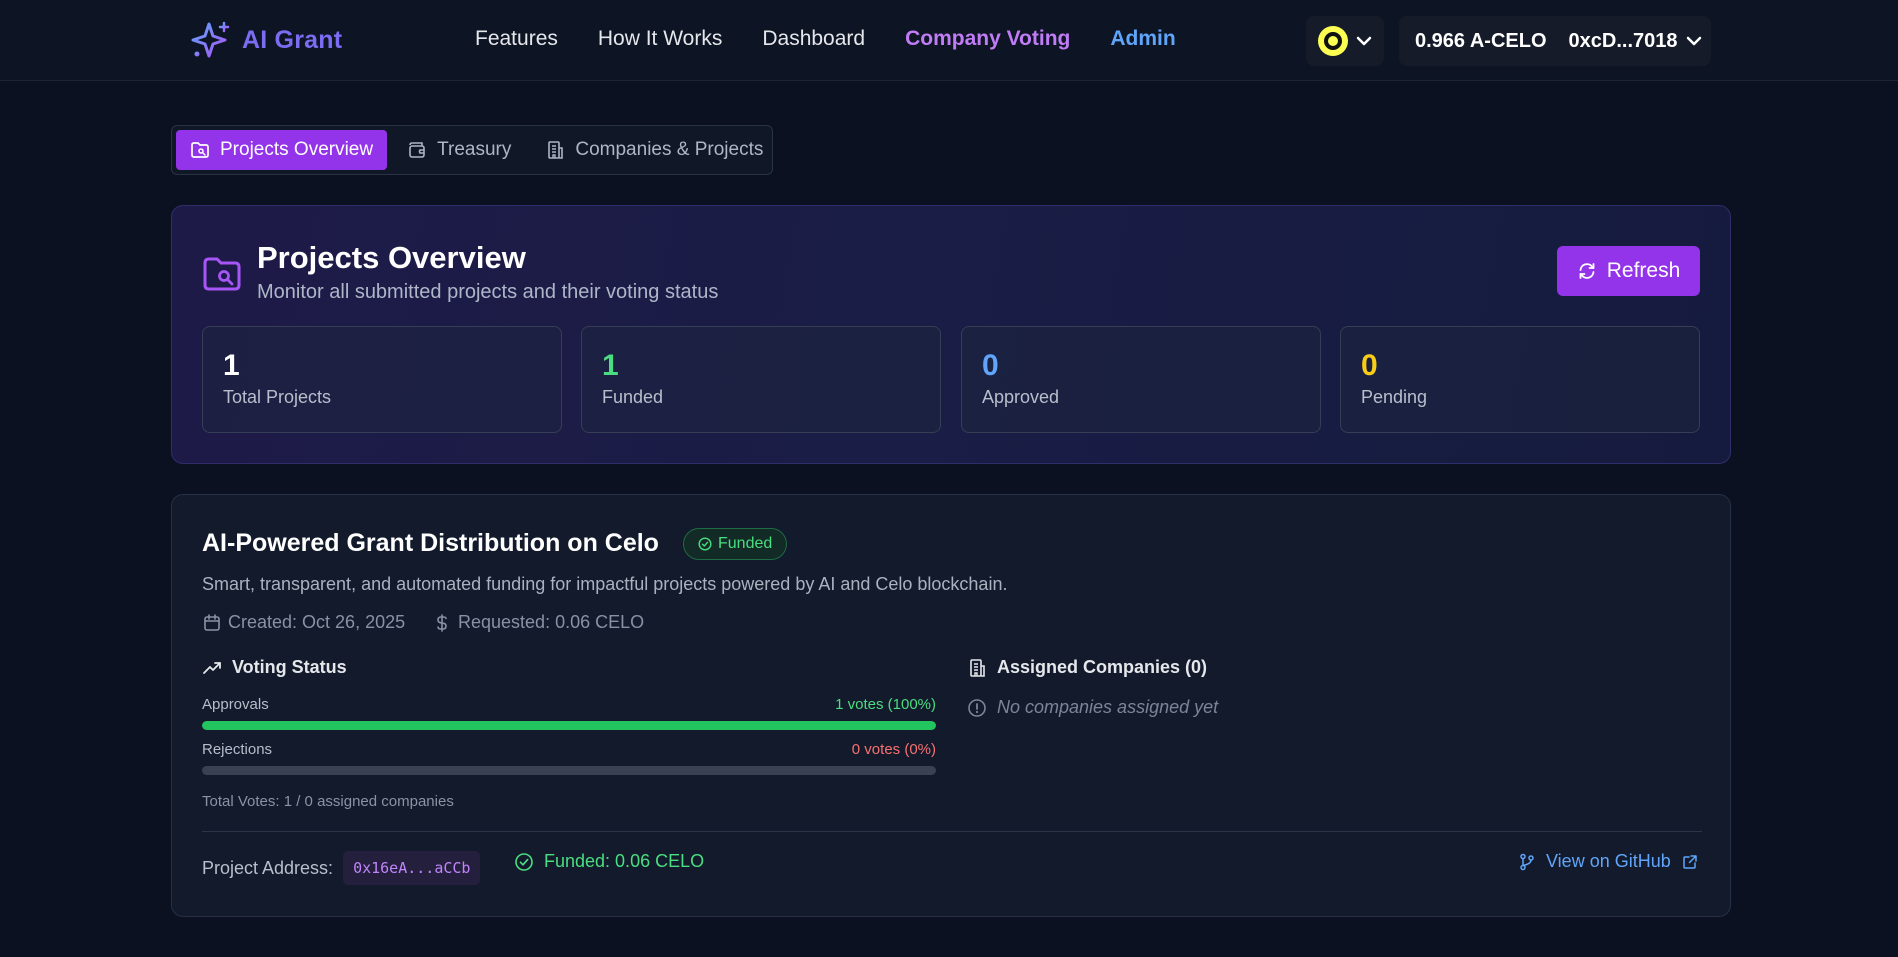 The width and height of the screenshot is (1898, 957). I want to click on nav-dashboard: Dashboard, so click(813, 39).